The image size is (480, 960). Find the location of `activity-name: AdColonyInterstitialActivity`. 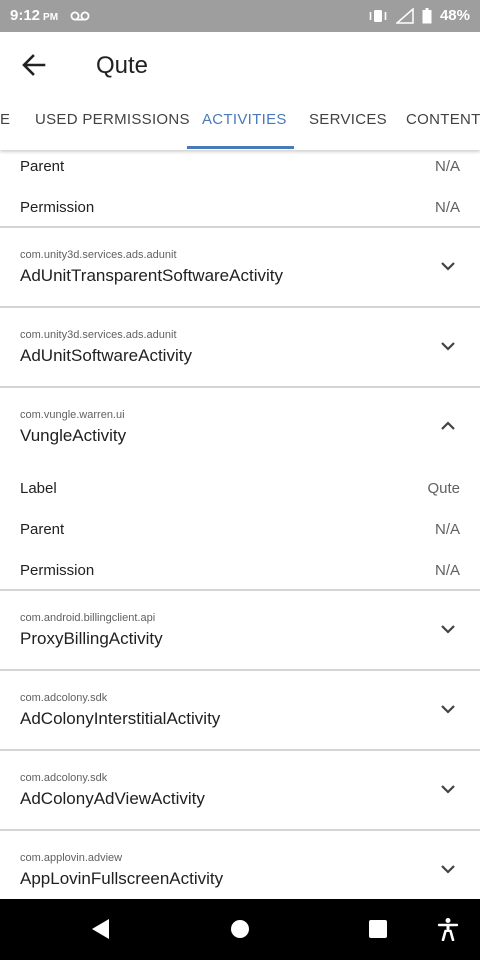

activity-name: AdColonyInterstitialActivity is located at coordinates (120, 718).